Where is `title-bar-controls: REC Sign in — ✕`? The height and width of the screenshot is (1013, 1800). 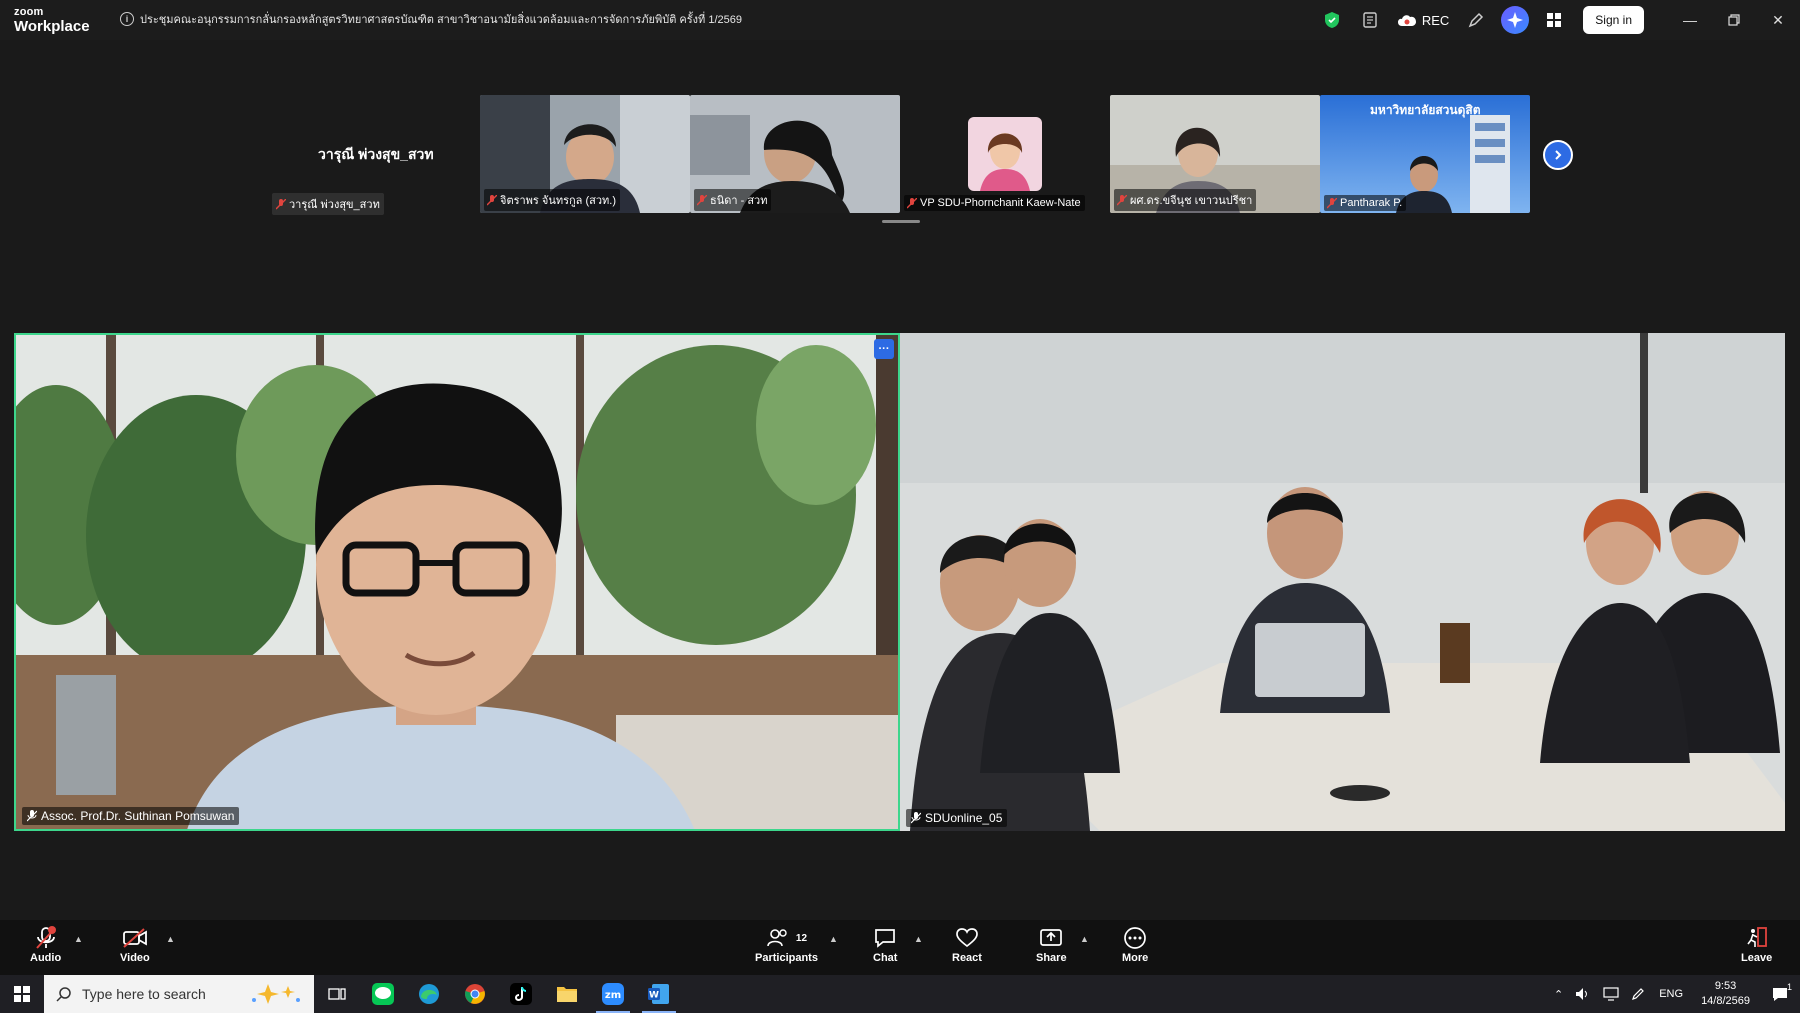
title-bar-controls: REC Sign in — ✕ is located at coordinates (1556, 20).